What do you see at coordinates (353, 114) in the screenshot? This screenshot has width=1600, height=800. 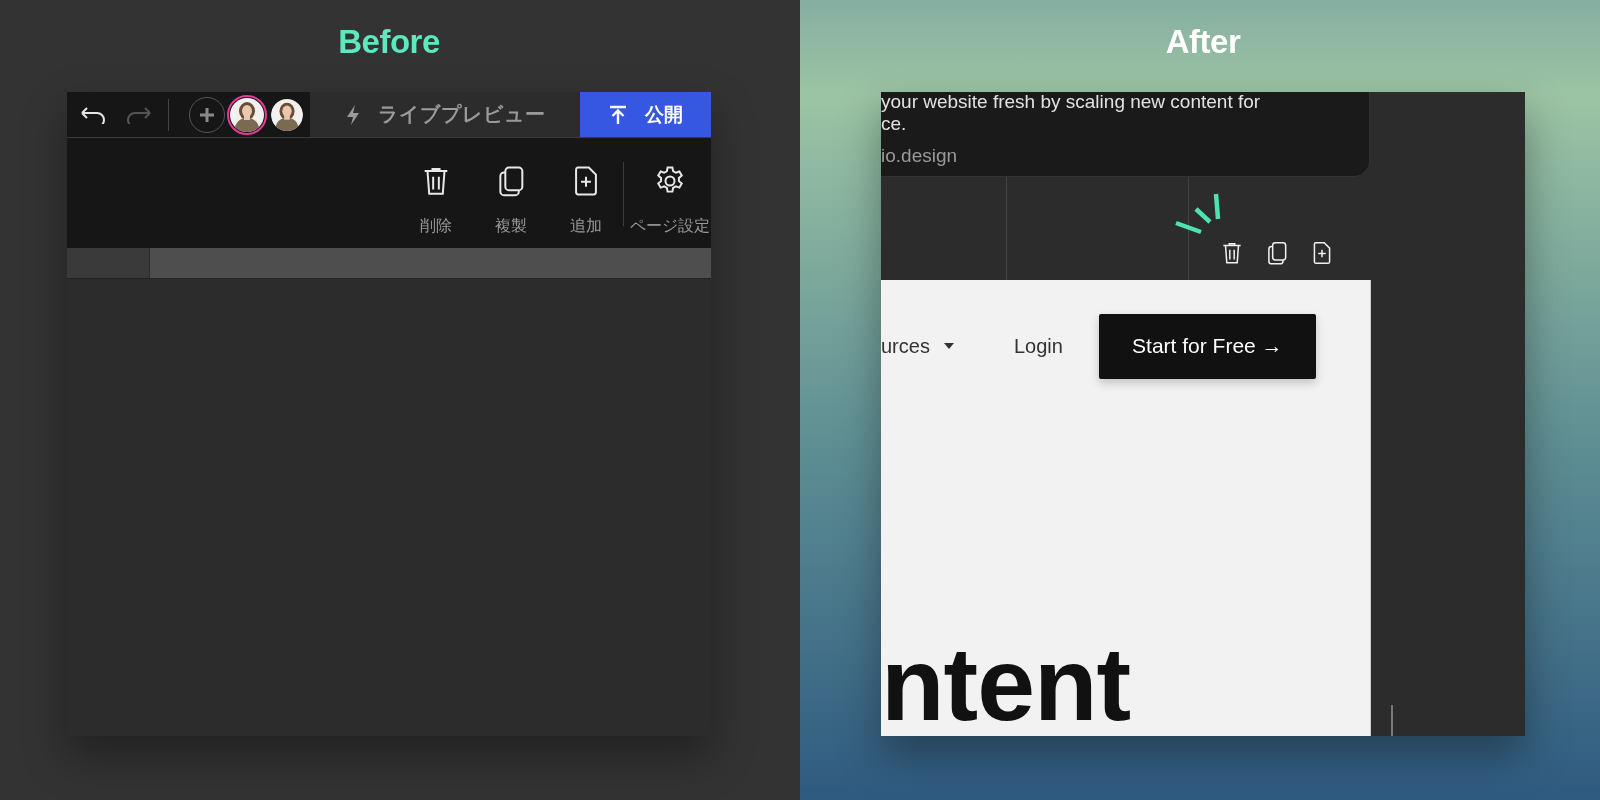 I see `lightning-icon` at bounding box center [353, 114].